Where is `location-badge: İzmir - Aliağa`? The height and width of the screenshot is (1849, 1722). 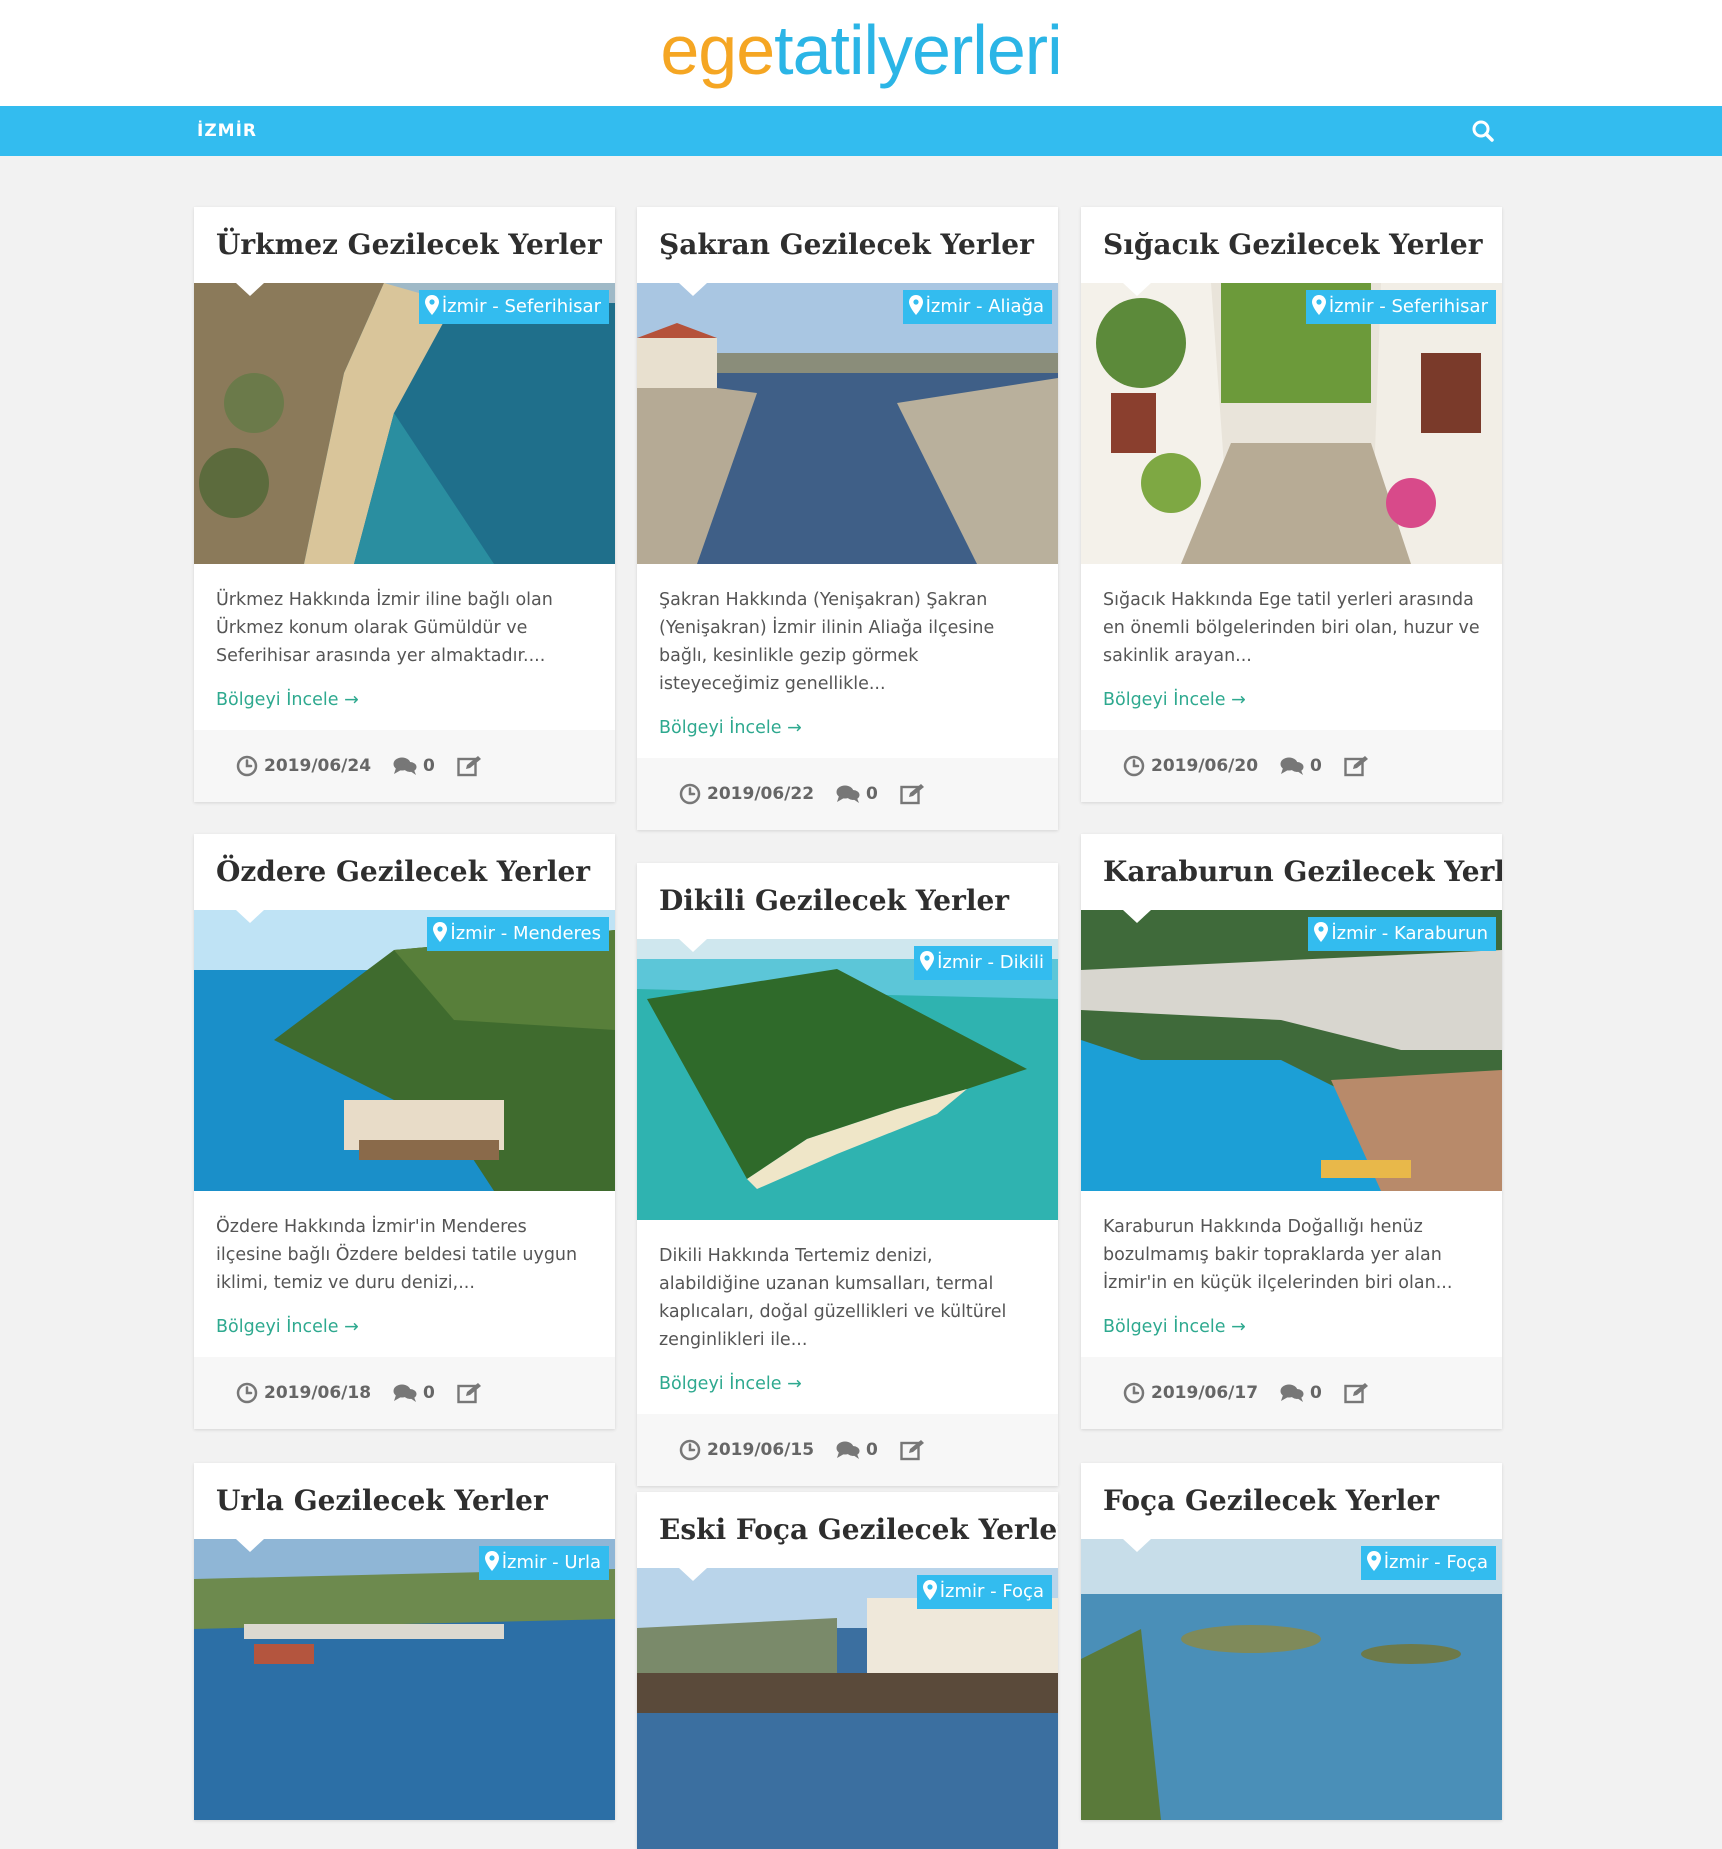 location-badge: İzmir - Aliağa is located at coordinates (977, 307).